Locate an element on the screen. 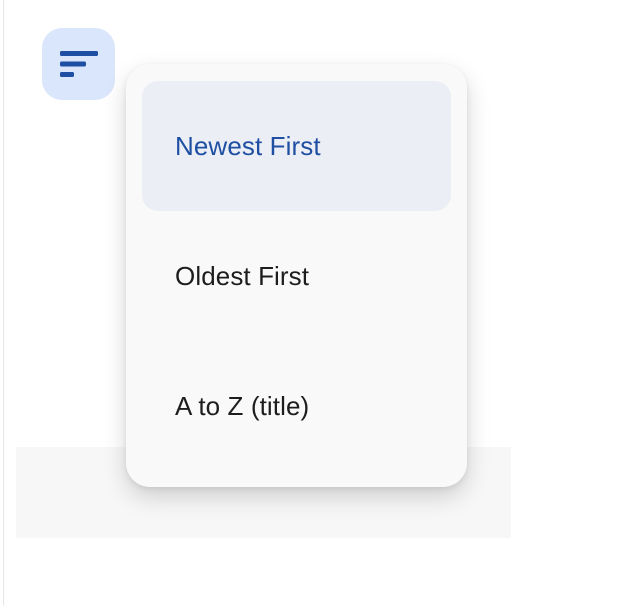 The width and height of the screenshot is (636, 606). sort-icon is located at coordinates (78, 64).